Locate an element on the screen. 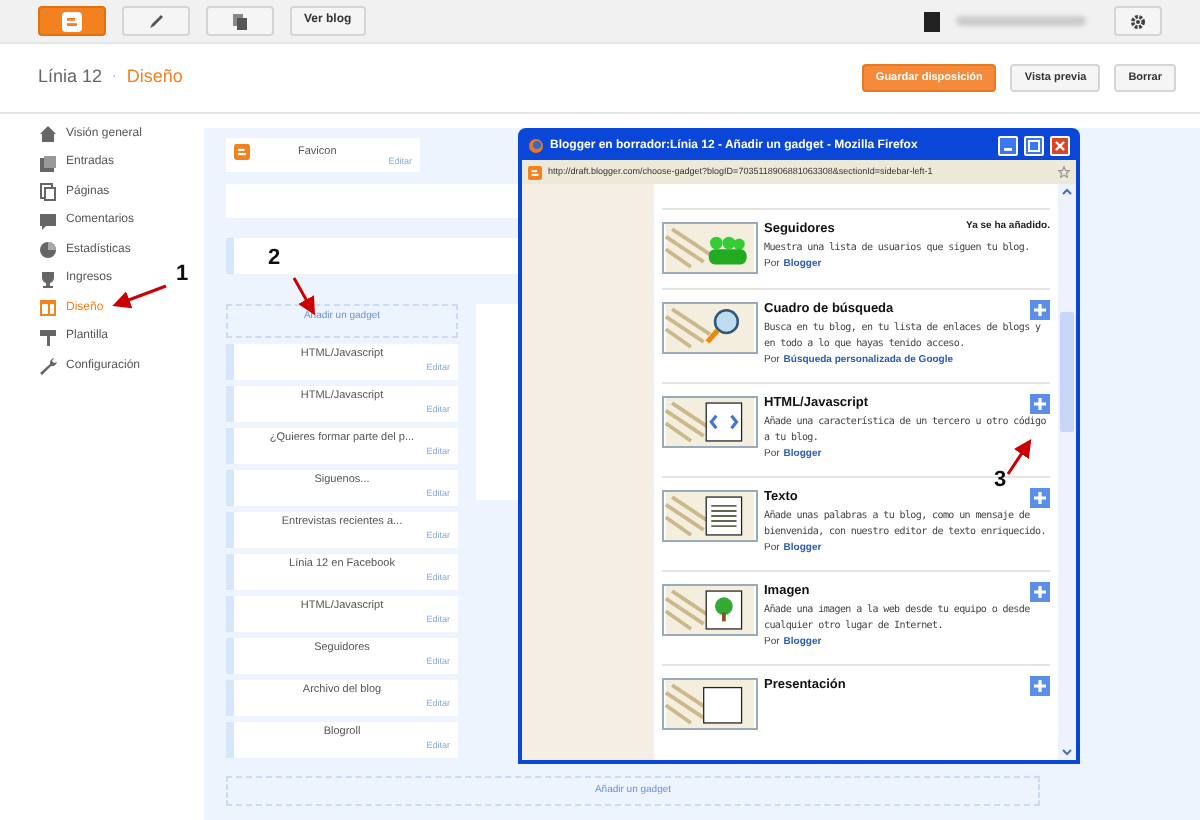  page-title: Diseño is located at coordinates (154, 77).